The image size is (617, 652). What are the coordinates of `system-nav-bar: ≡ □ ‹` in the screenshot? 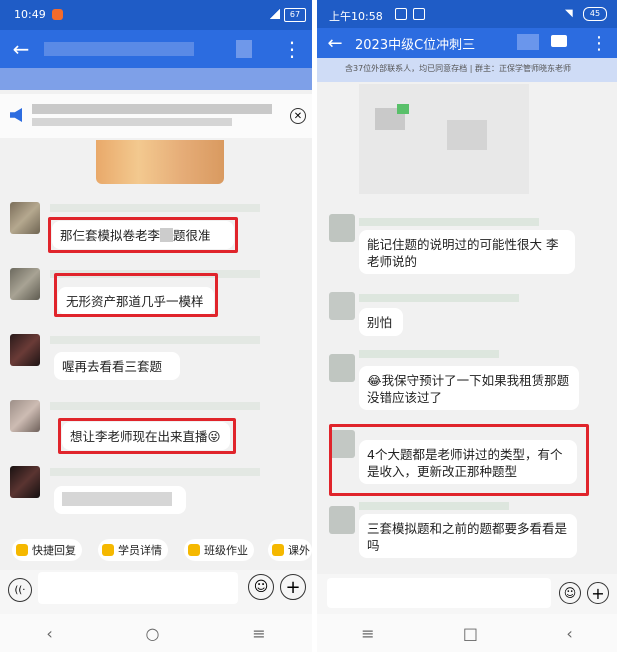 It's located at (467, 633).